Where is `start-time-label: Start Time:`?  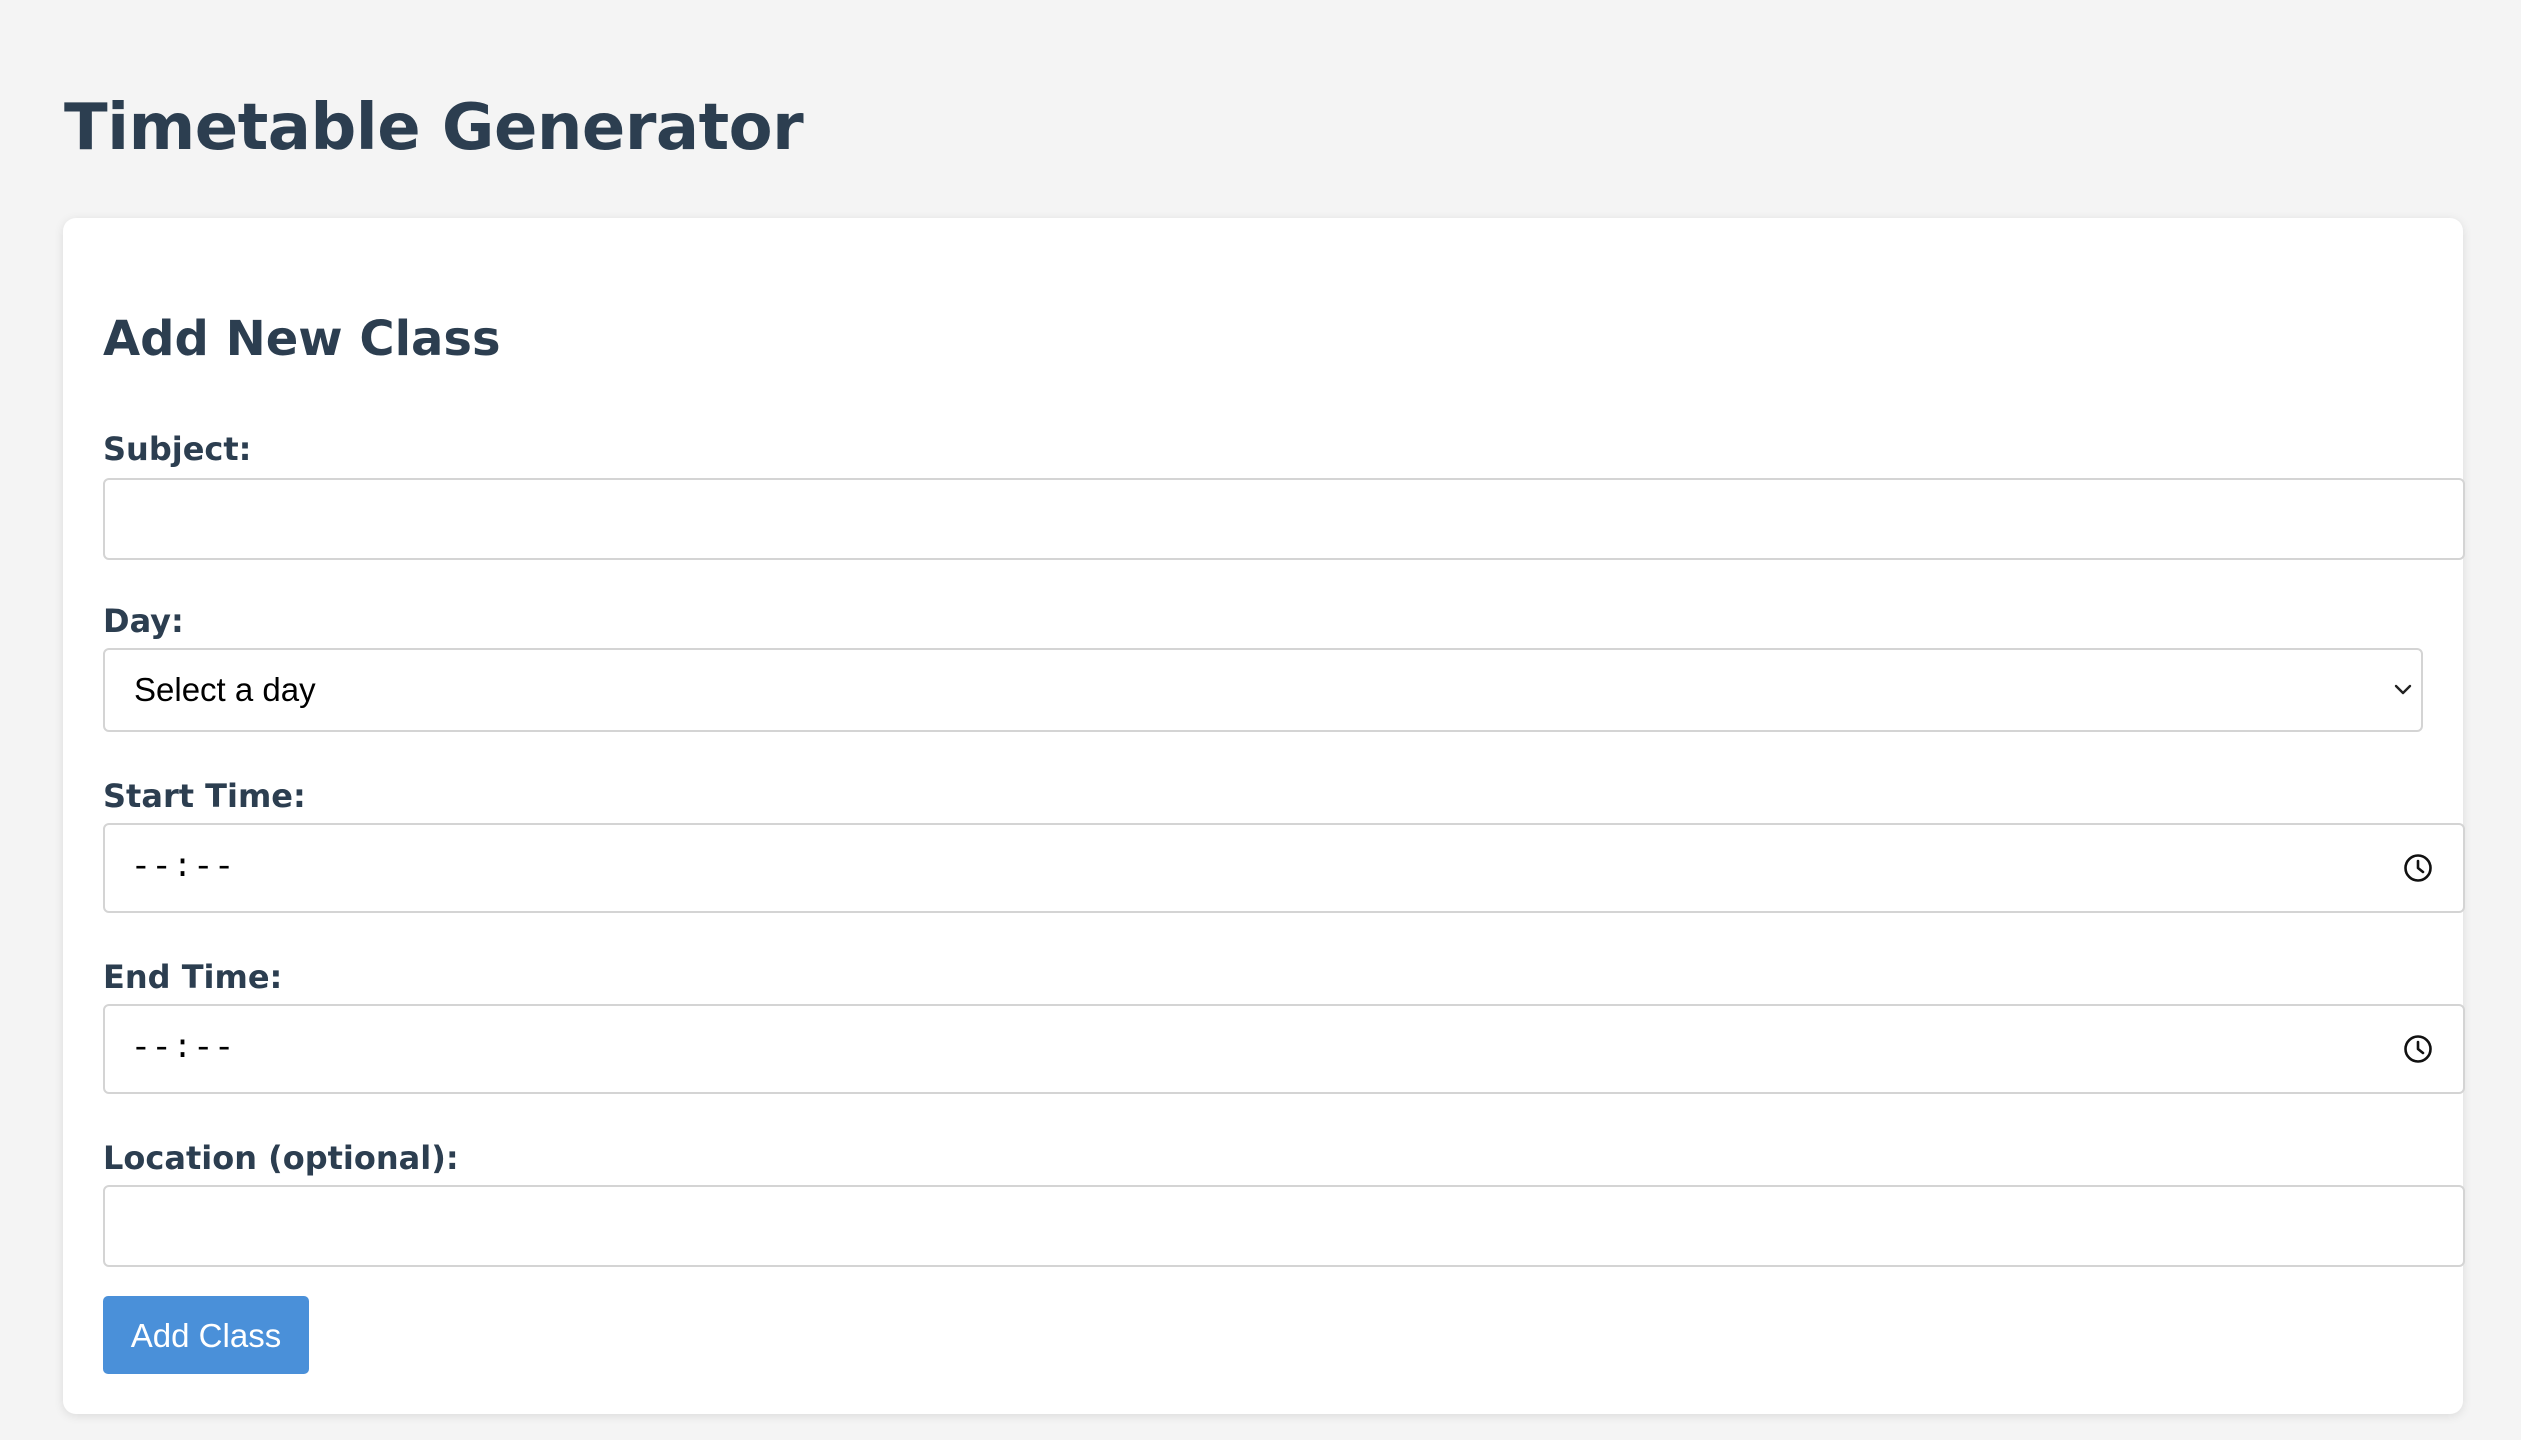 start-time-label: Start Time: is located at coordinates (204, 796).